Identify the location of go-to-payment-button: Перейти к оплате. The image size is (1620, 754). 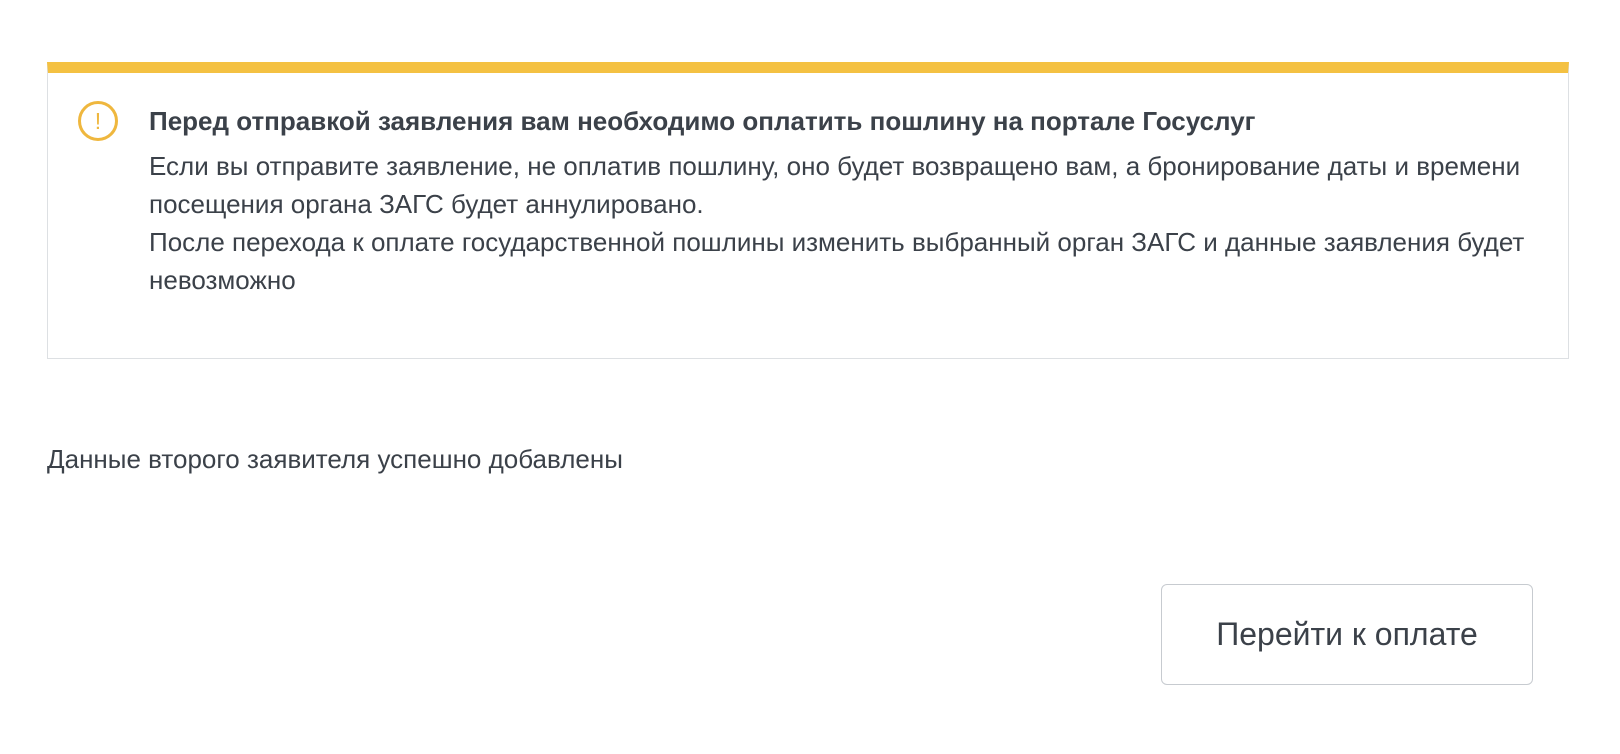
(1347, 634).